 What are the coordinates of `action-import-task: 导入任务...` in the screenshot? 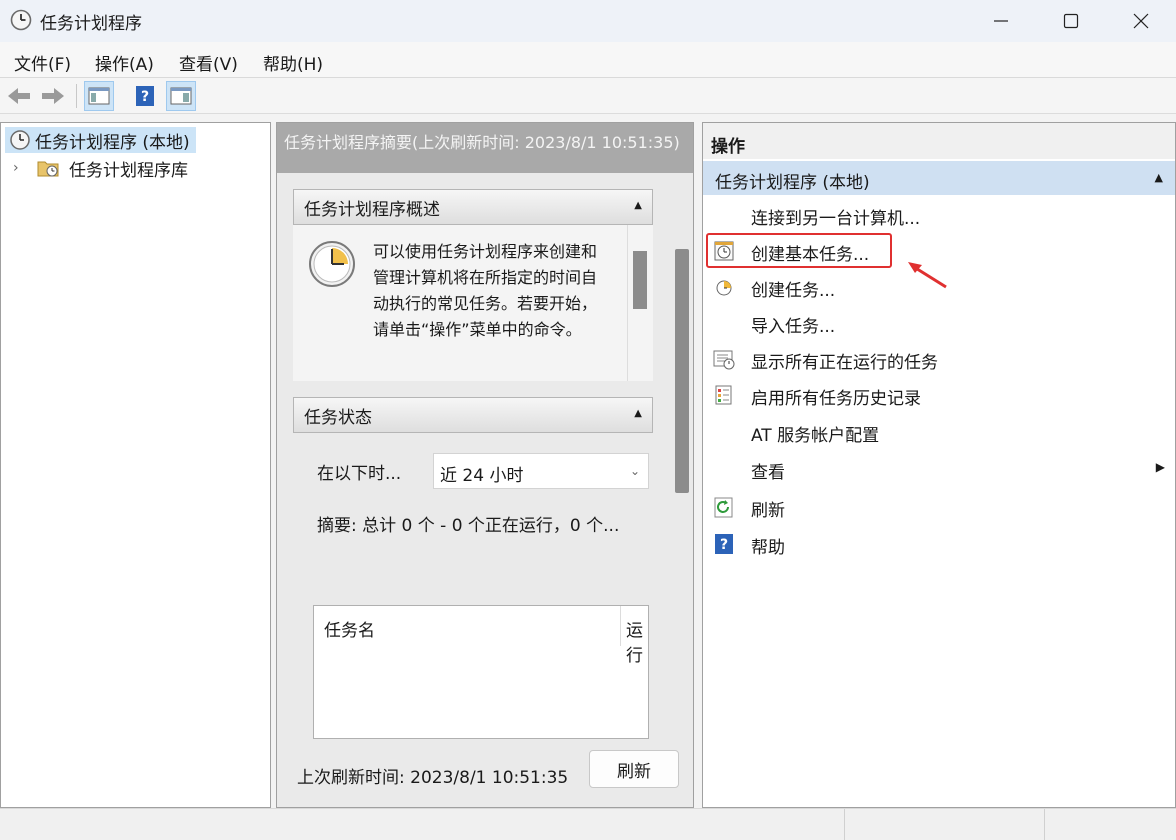 It's located at (939, 323).